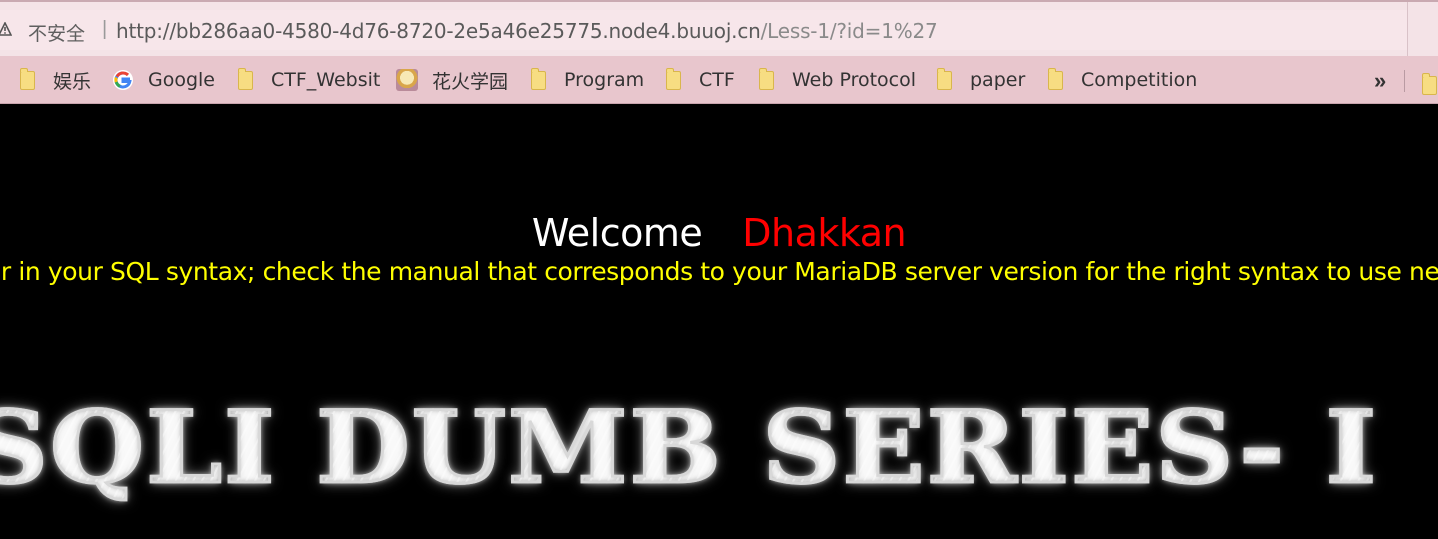 This screenshot has width=1438, height=539. Describe the element at coordinates (617, 233) in the screenshot. I see `welcome-text: Welcome` at that location.